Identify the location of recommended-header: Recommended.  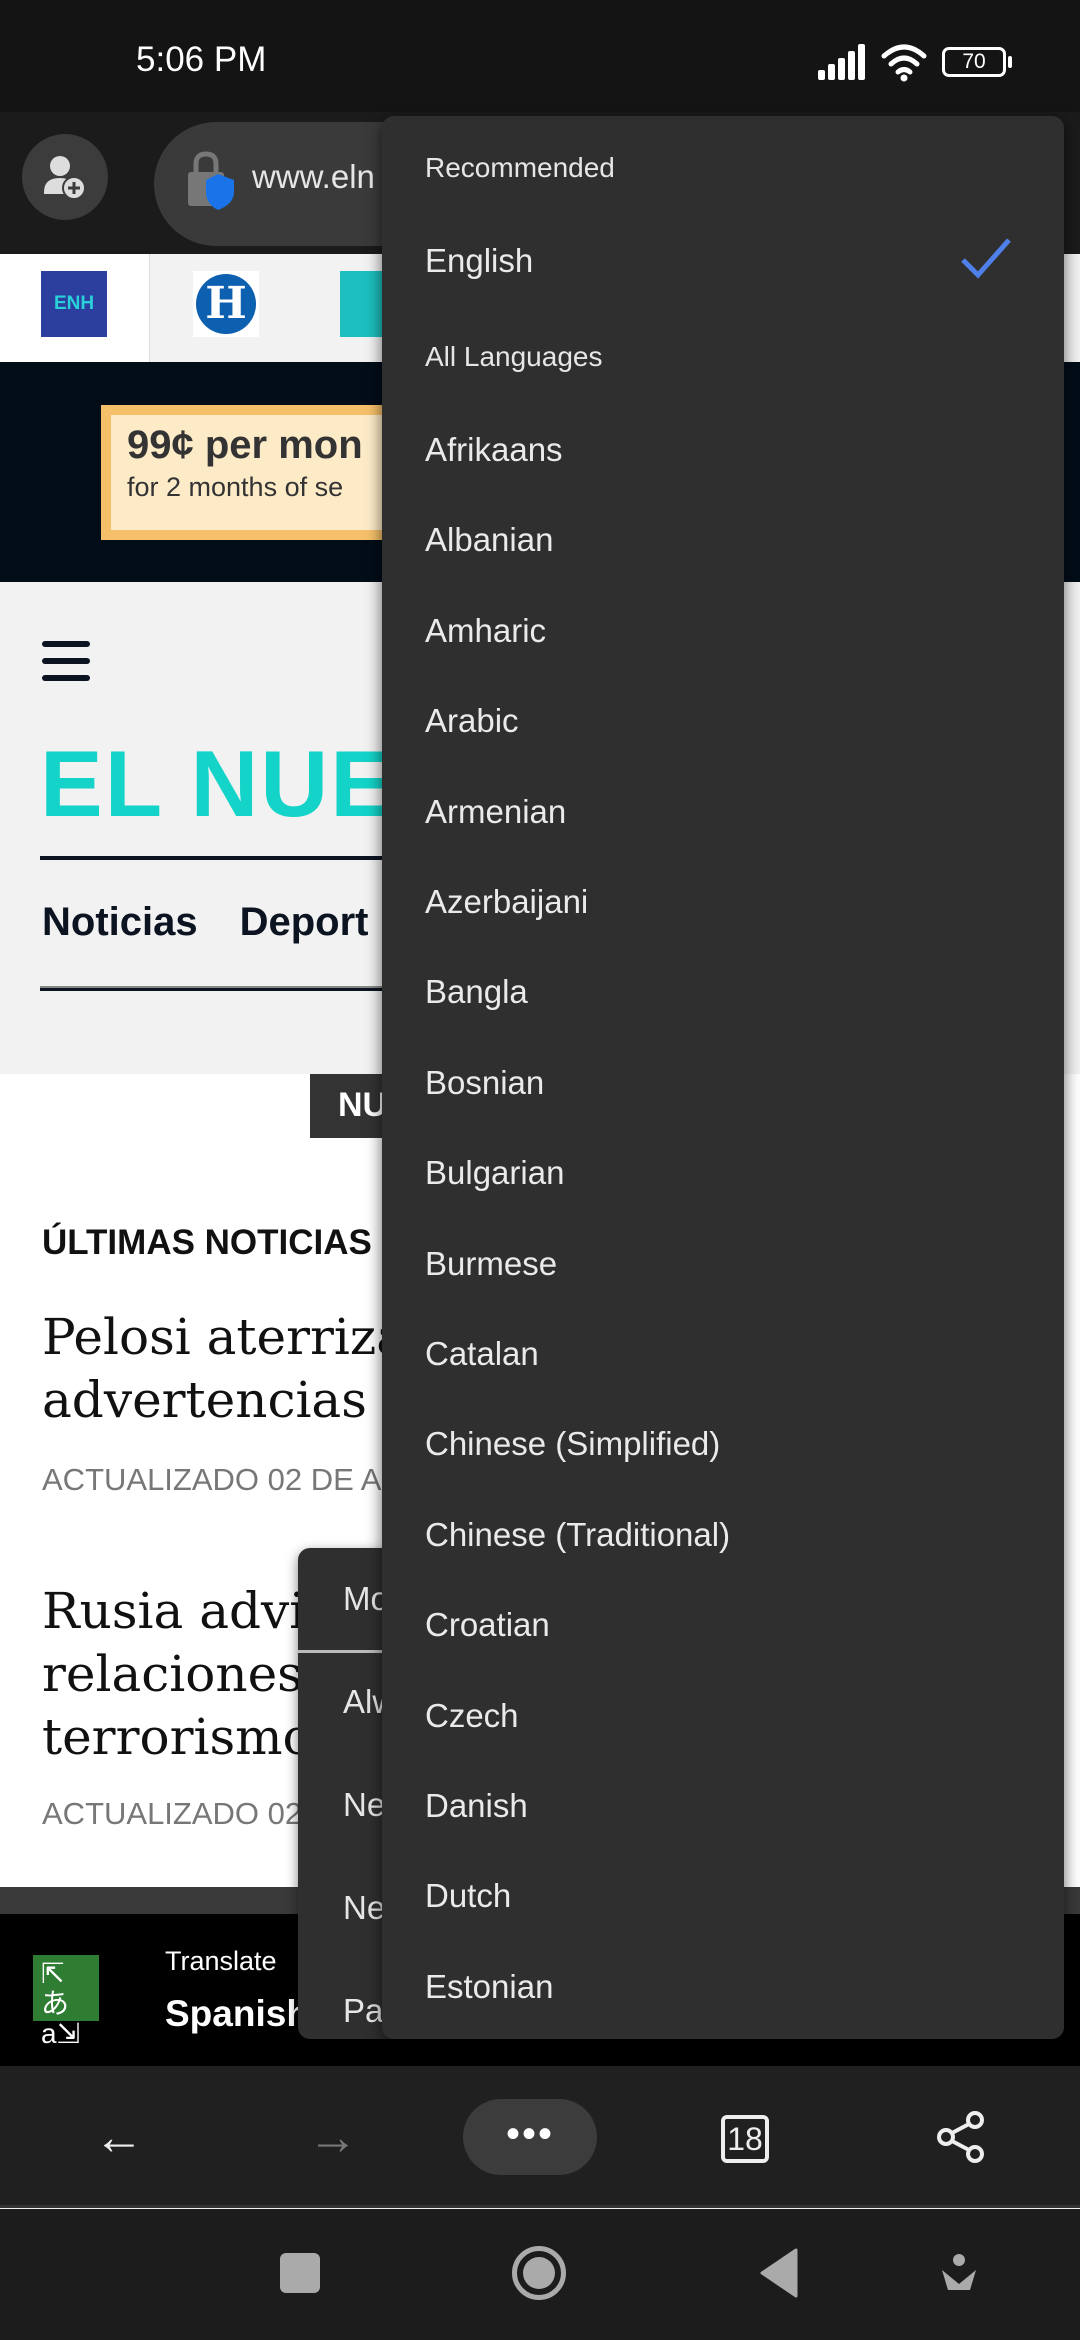
(520, 167).